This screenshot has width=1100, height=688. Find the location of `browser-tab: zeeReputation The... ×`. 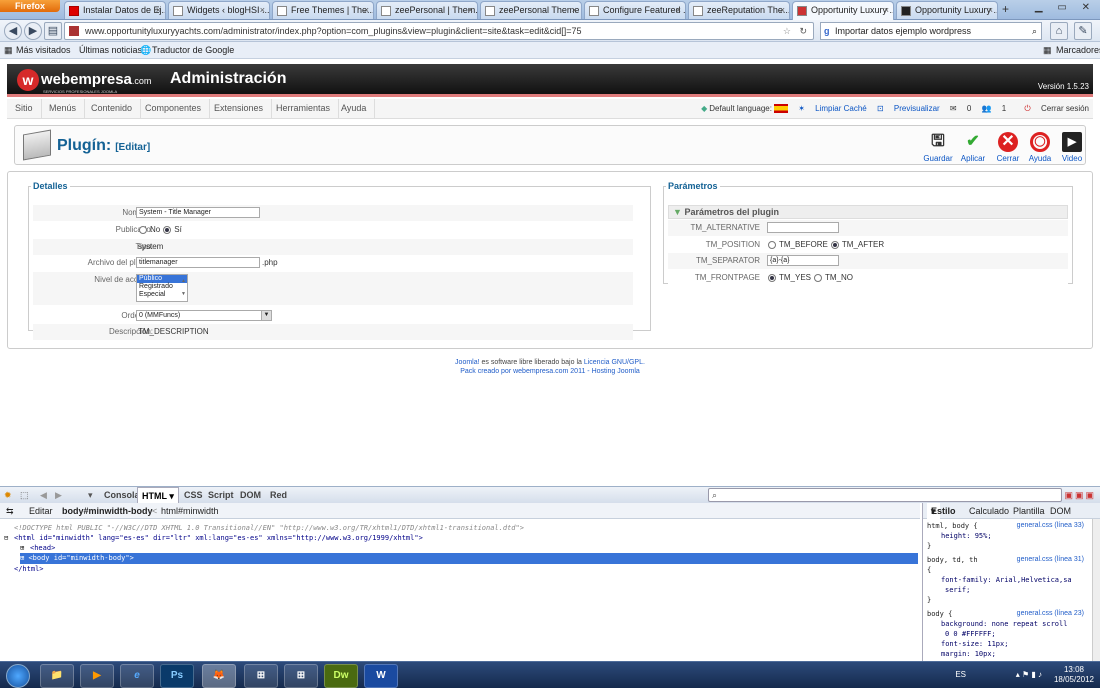

browser-tab: zeeReputation The... × is located at coordinates (739, 10).